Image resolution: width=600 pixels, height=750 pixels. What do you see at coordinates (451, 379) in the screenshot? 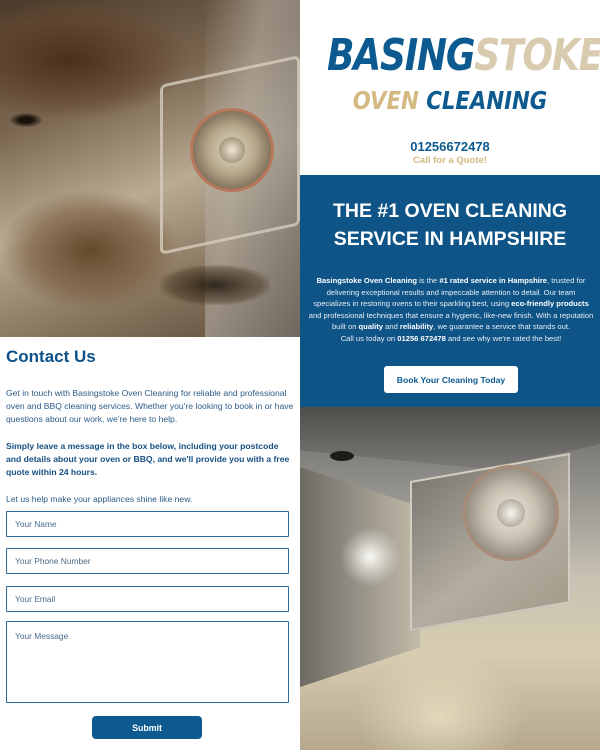
I see `book-cleaning-button: Book Your Cleaning Today` at bounding box center [451, 379].